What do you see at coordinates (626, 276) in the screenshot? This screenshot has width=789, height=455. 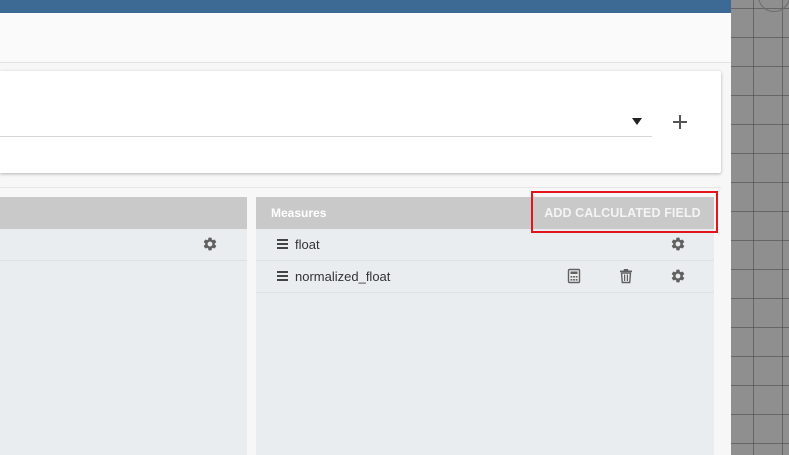 I see `trash-icon` at bounding box center [626, 276].